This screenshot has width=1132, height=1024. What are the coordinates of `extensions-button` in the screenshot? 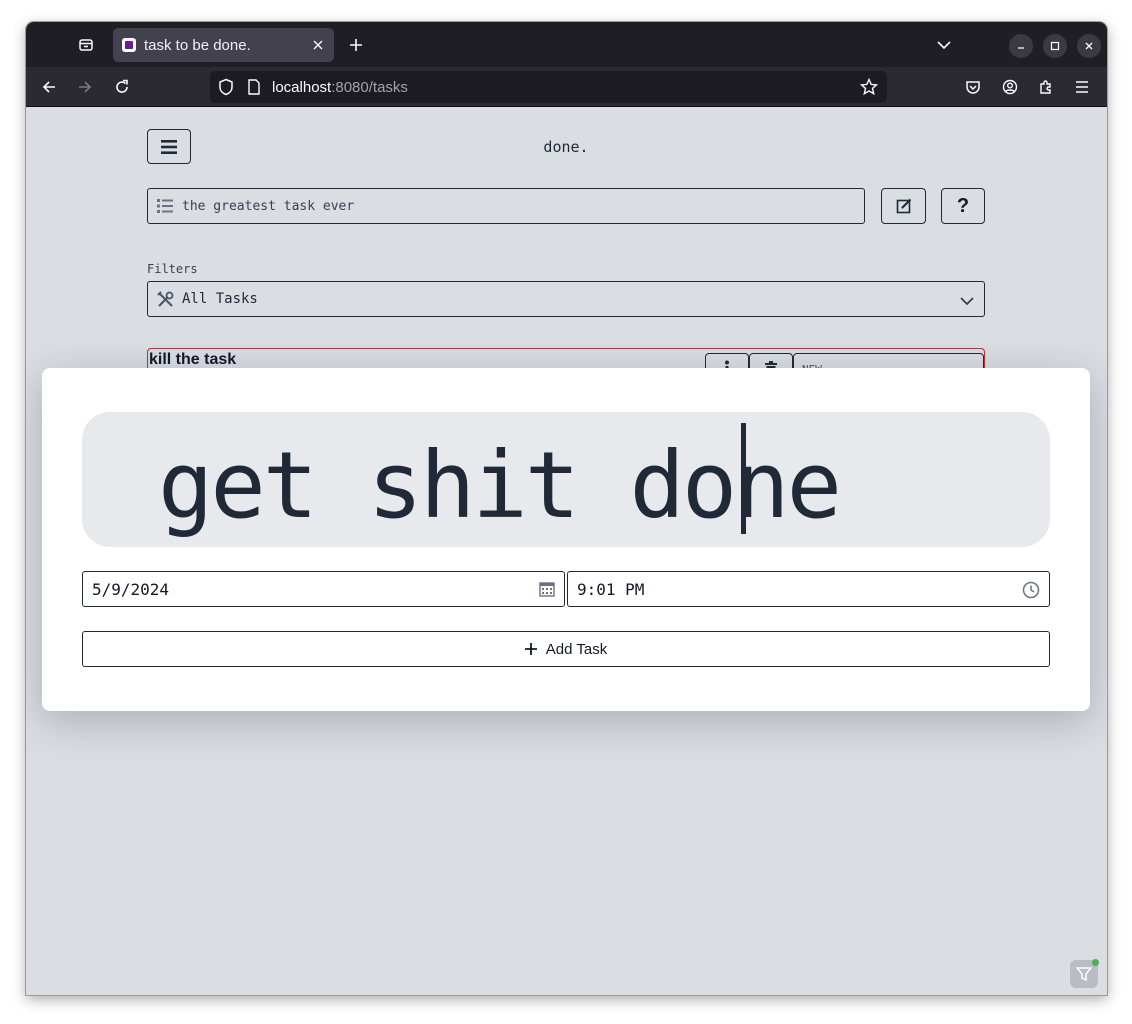 It's located at (1046, 87).